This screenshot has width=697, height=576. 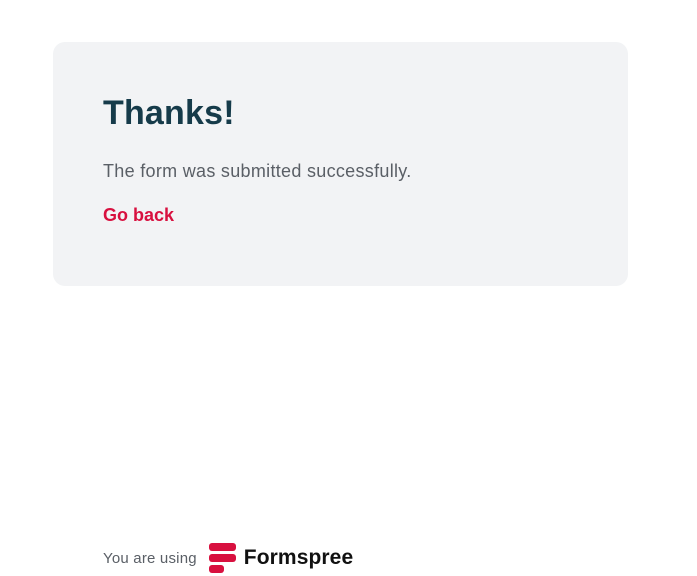 I want to click on footer: You are using Formspree, so click(x=228, y=558).